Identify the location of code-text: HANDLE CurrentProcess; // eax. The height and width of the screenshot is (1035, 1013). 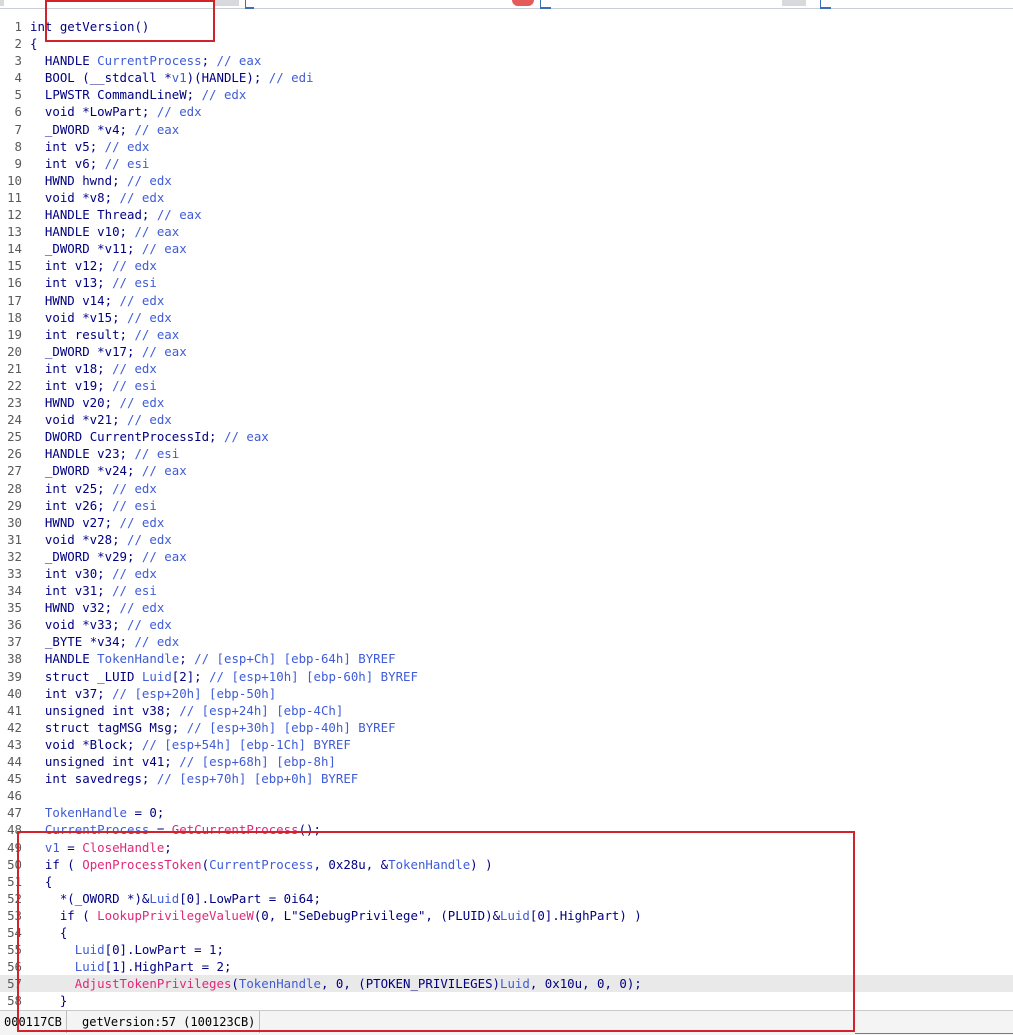
(145, 60).